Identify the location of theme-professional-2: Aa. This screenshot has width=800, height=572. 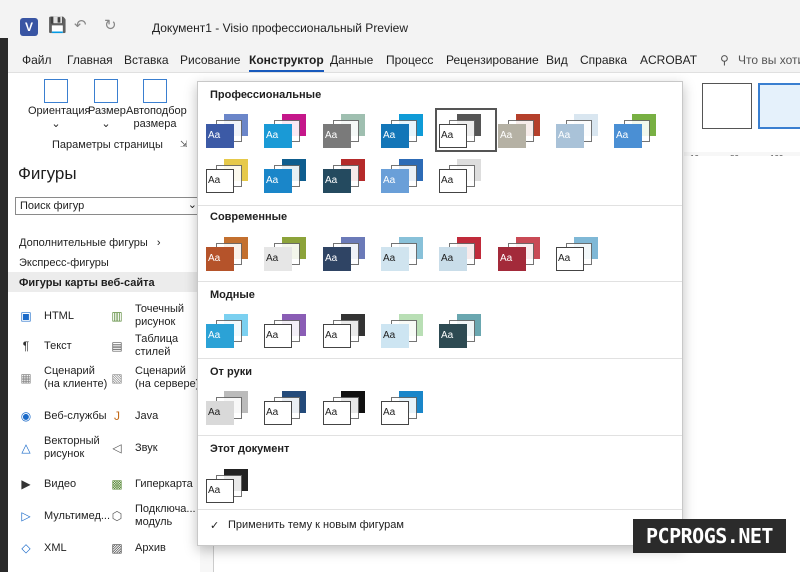
(291, 130).